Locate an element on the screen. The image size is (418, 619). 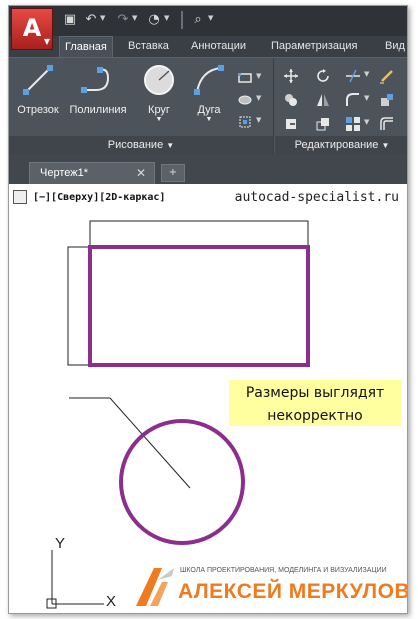
quick-access-toolbar: ▣ ↶ ▼ ↷ ▼ ◔ ▼ ⌕ ▼ is located at coordinates (208, 21).